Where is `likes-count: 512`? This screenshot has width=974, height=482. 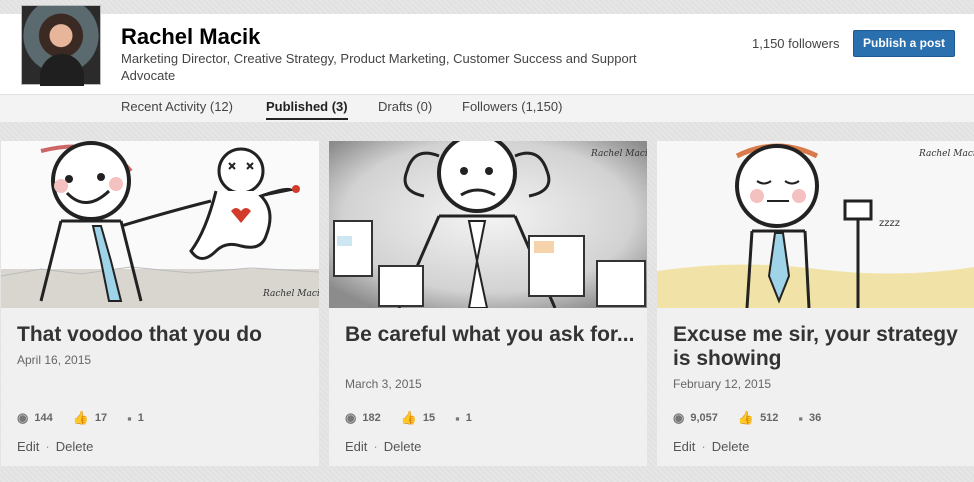 likes-count: 512 is located at coordinates (769, 418).